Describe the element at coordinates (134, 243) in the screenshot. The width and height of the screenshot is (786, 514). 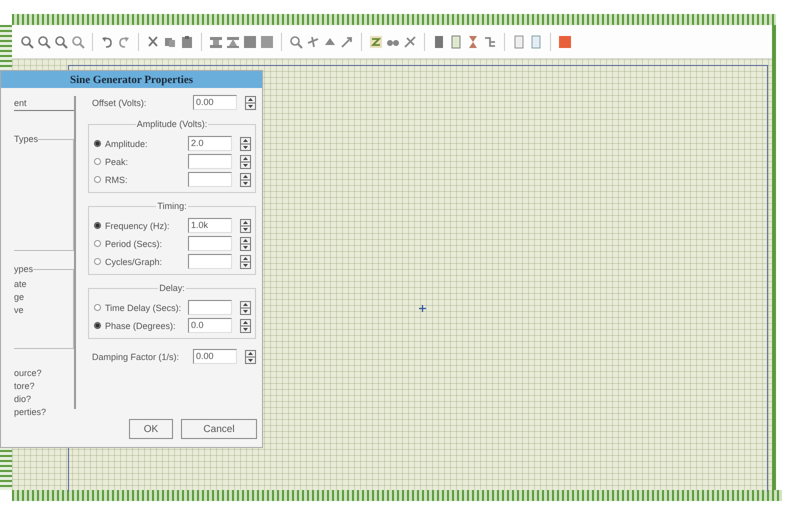
I see `option-label: Period (Secs):` at that location.